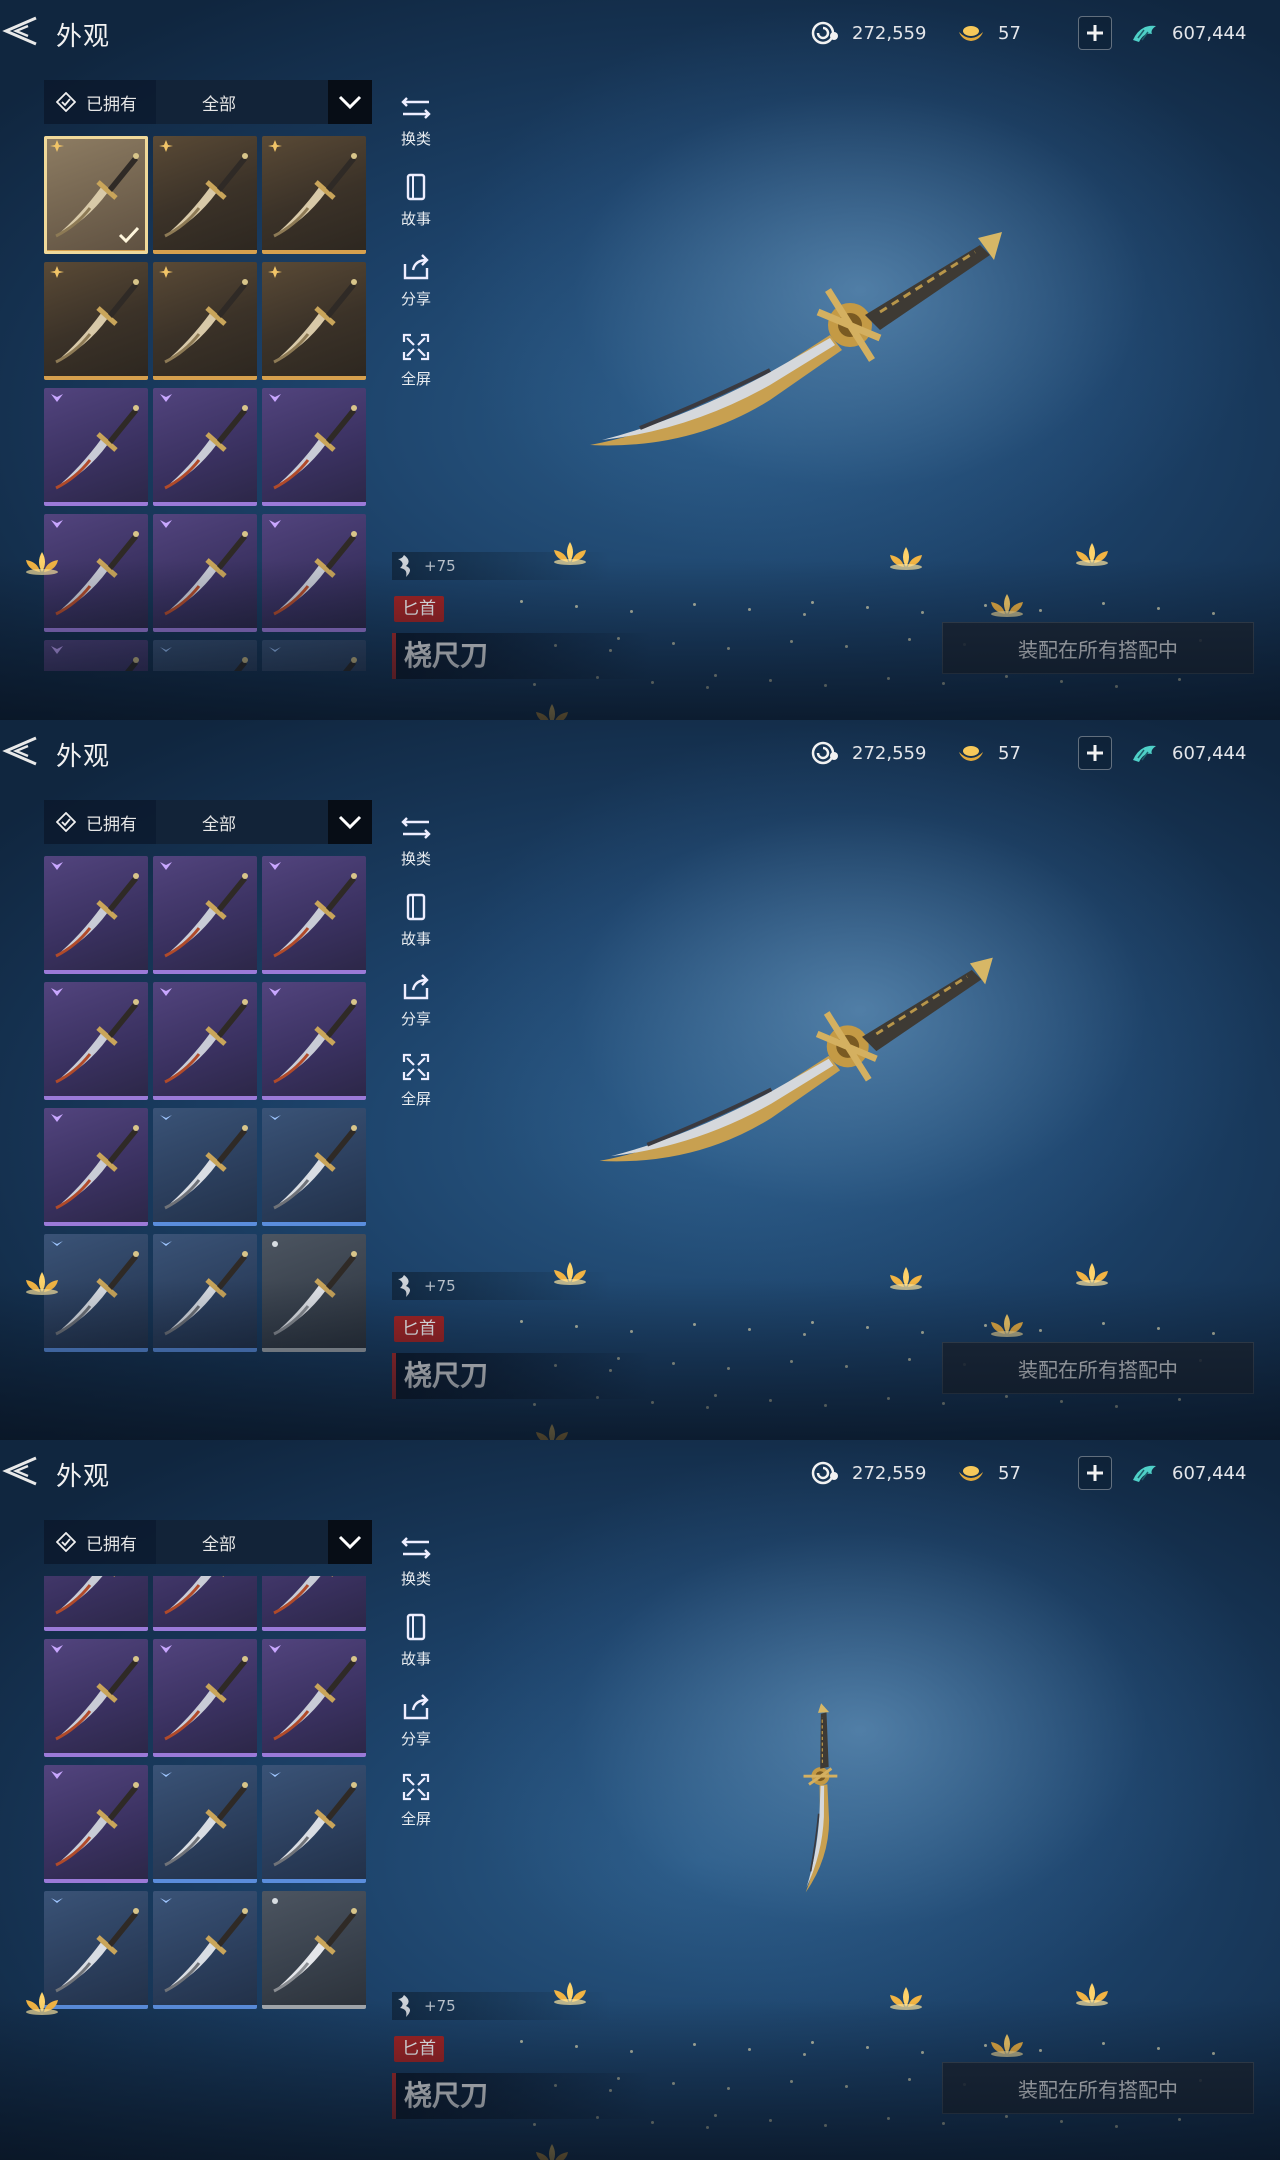 The height and width of the screenshot is (2160, 1280). What do you see at coordinates (1188, 1473) in the screenshot?
I see `currency-jade-fish: 607,444` at bounding box center [1188, 1473].